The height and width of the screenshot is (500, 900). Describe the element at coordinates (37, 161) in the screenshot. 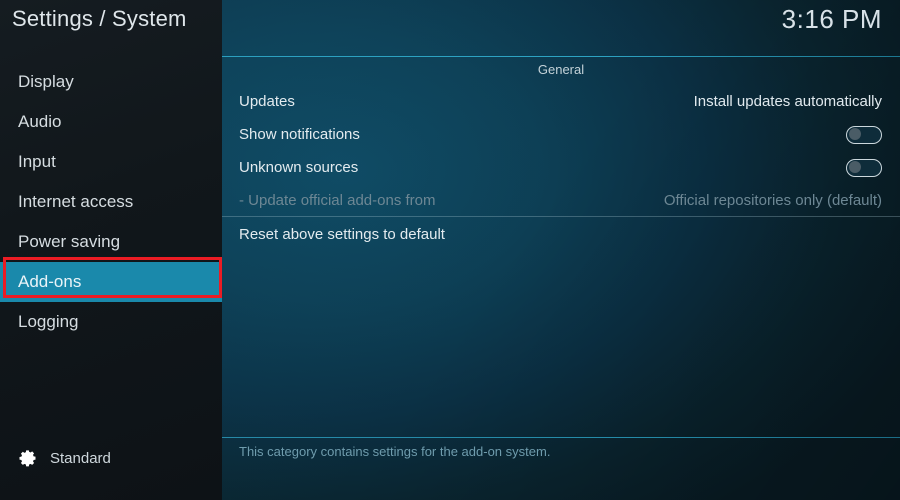

I see `sidebar-item-label: Input` at that location.